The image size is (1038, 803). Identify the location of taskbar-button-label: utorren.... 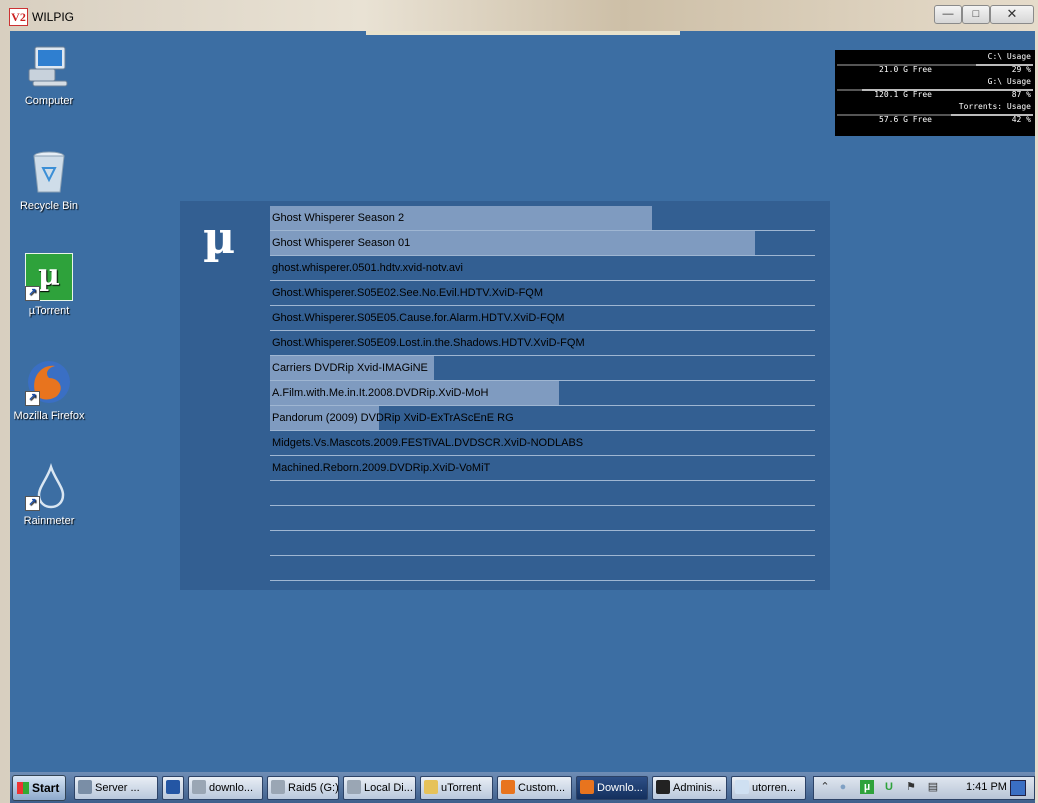
(774, 788).